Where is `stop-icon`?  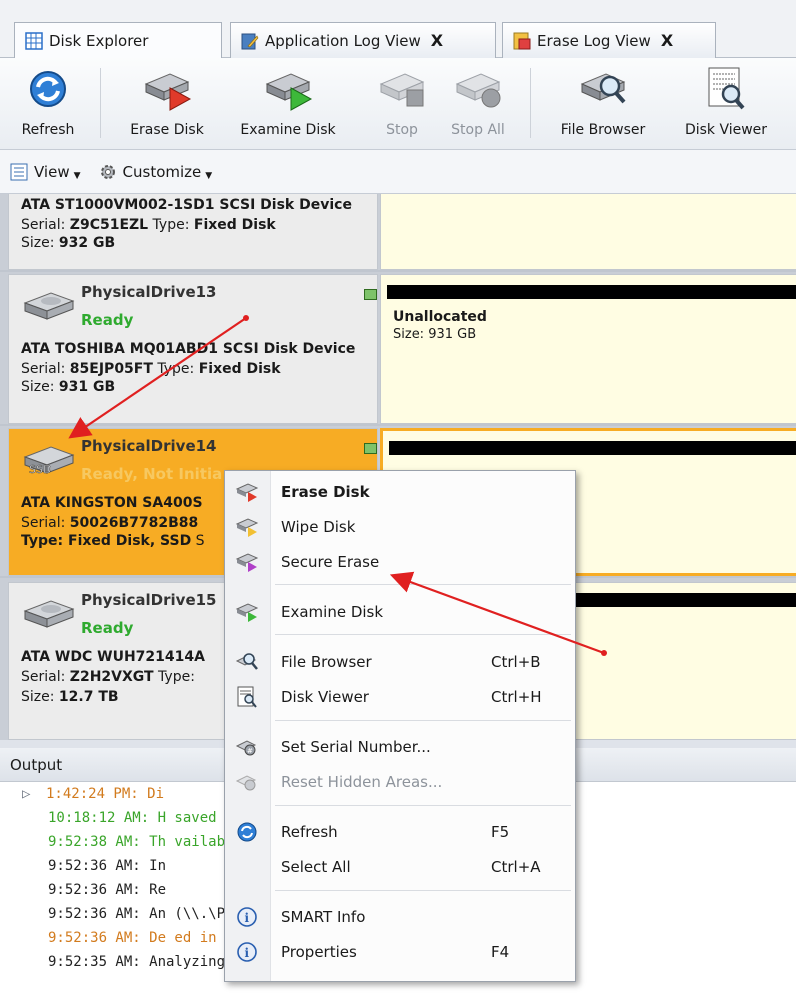
stop-icon is located at coordinates (402, 90).